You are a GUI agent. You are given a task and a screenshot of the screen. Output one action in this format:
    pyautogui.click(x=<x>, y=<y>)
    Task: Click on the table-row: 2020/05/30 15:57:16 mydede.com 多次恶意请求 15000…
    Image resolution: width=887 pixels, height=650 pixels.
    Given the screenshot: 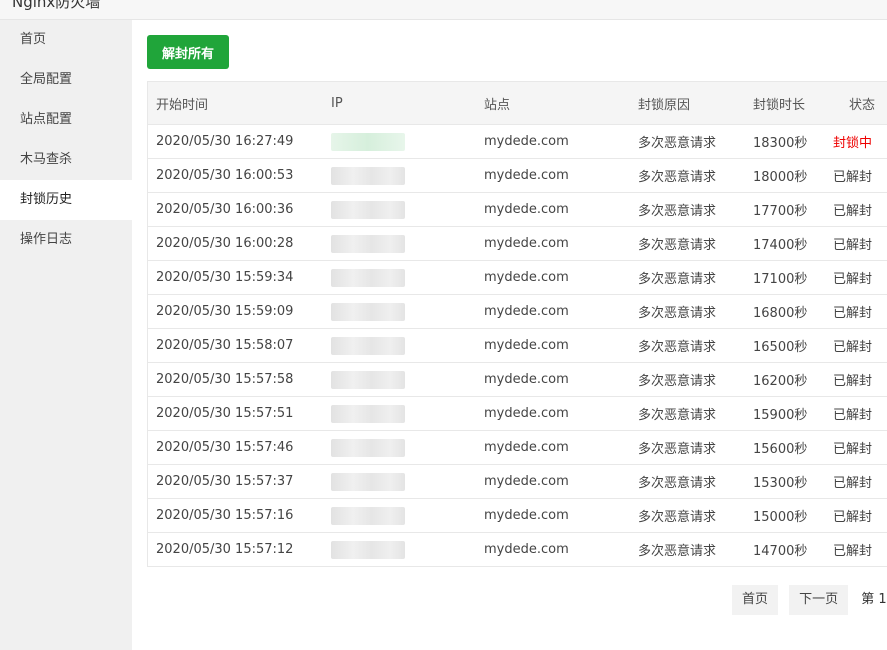 What is the action you would take?
    pyautogui.click(x=517, y=515)
    